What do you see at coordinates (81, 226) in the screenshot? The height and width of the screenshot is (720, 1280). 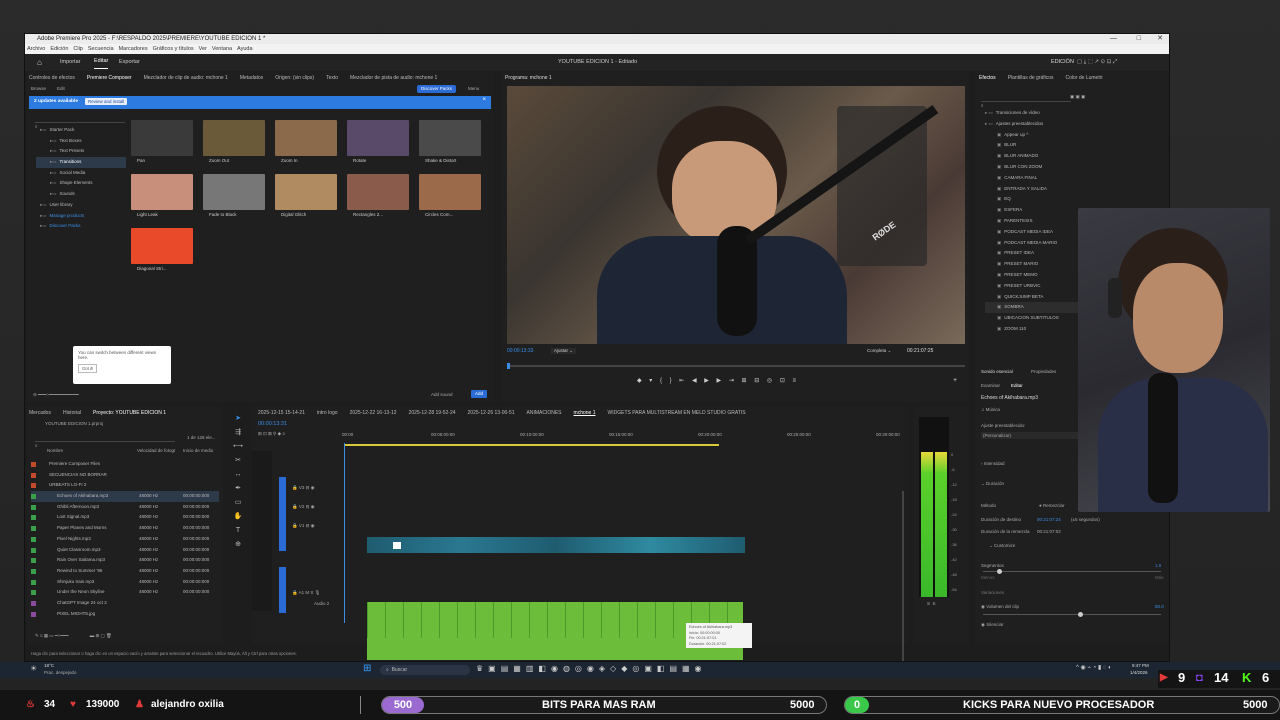 I see `tree-item: ▸▭ Discover Packs` at bounding box center [81, 226].